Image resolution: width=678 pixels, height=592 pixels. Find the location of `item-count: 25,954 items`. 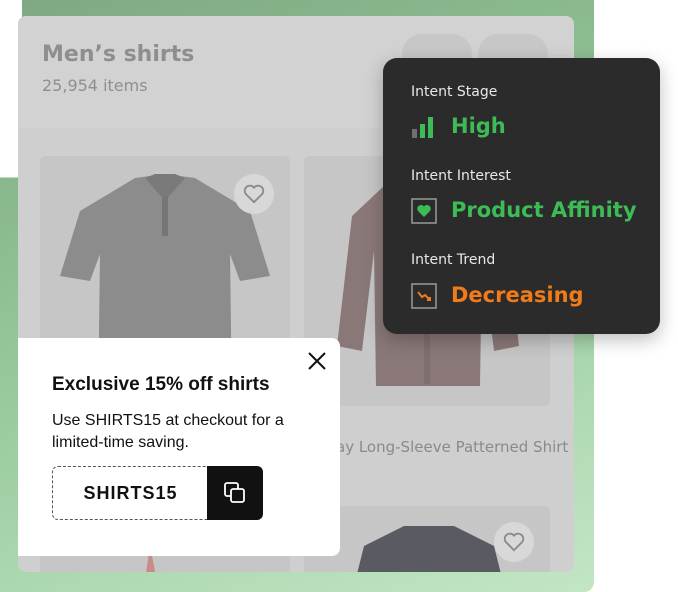

item-count: 25,954 items is located at coordinates (95, 85).